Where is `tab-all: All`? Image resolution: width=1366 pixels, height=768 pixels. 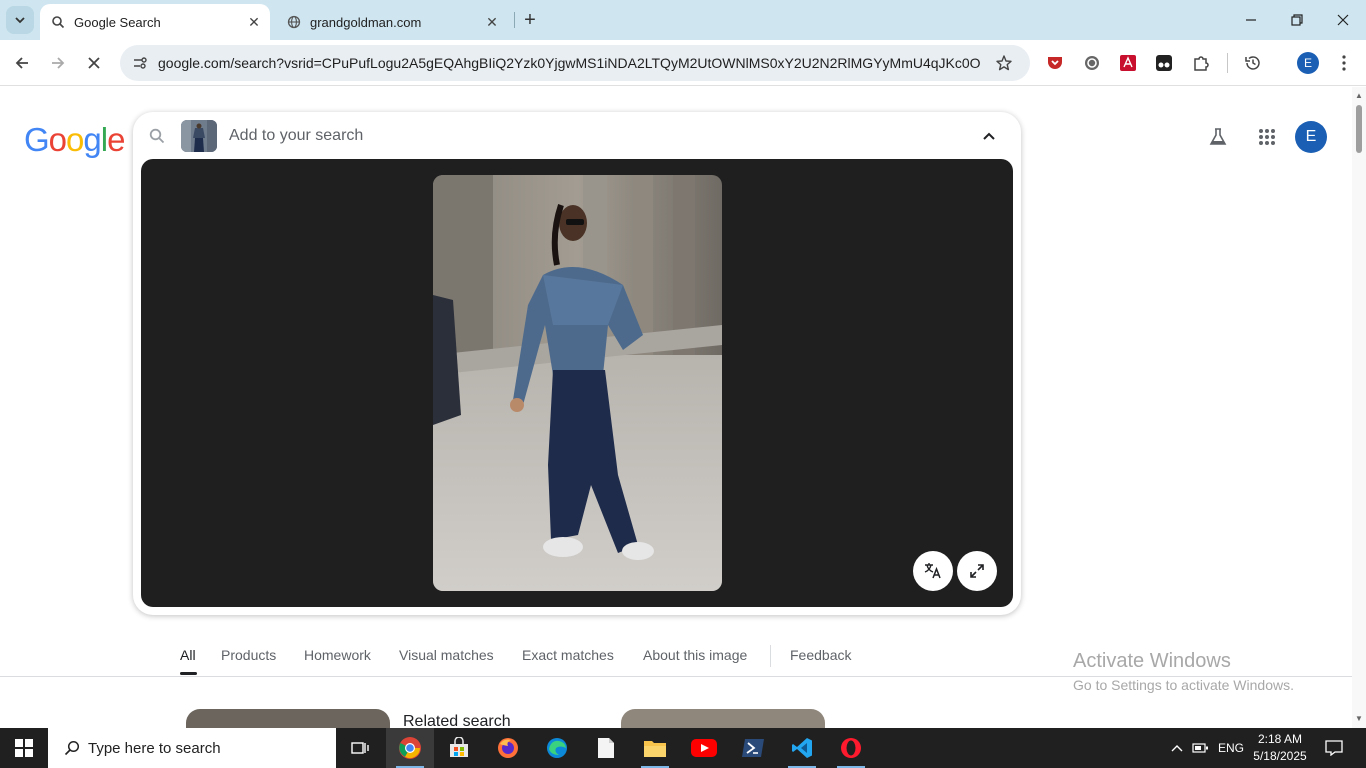
tab-all: All is located at coordinates (188, 655).